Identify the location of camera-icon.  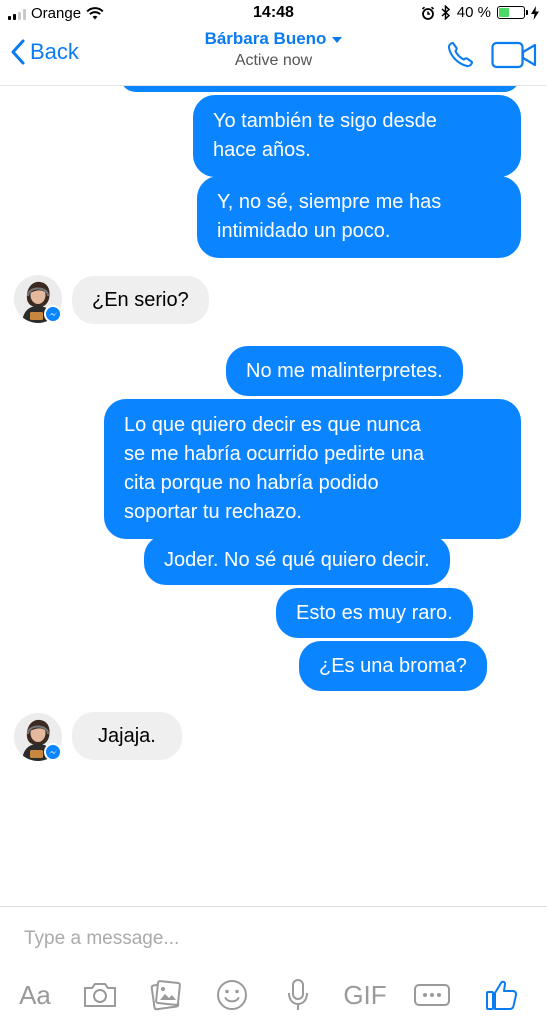
(100, 995).